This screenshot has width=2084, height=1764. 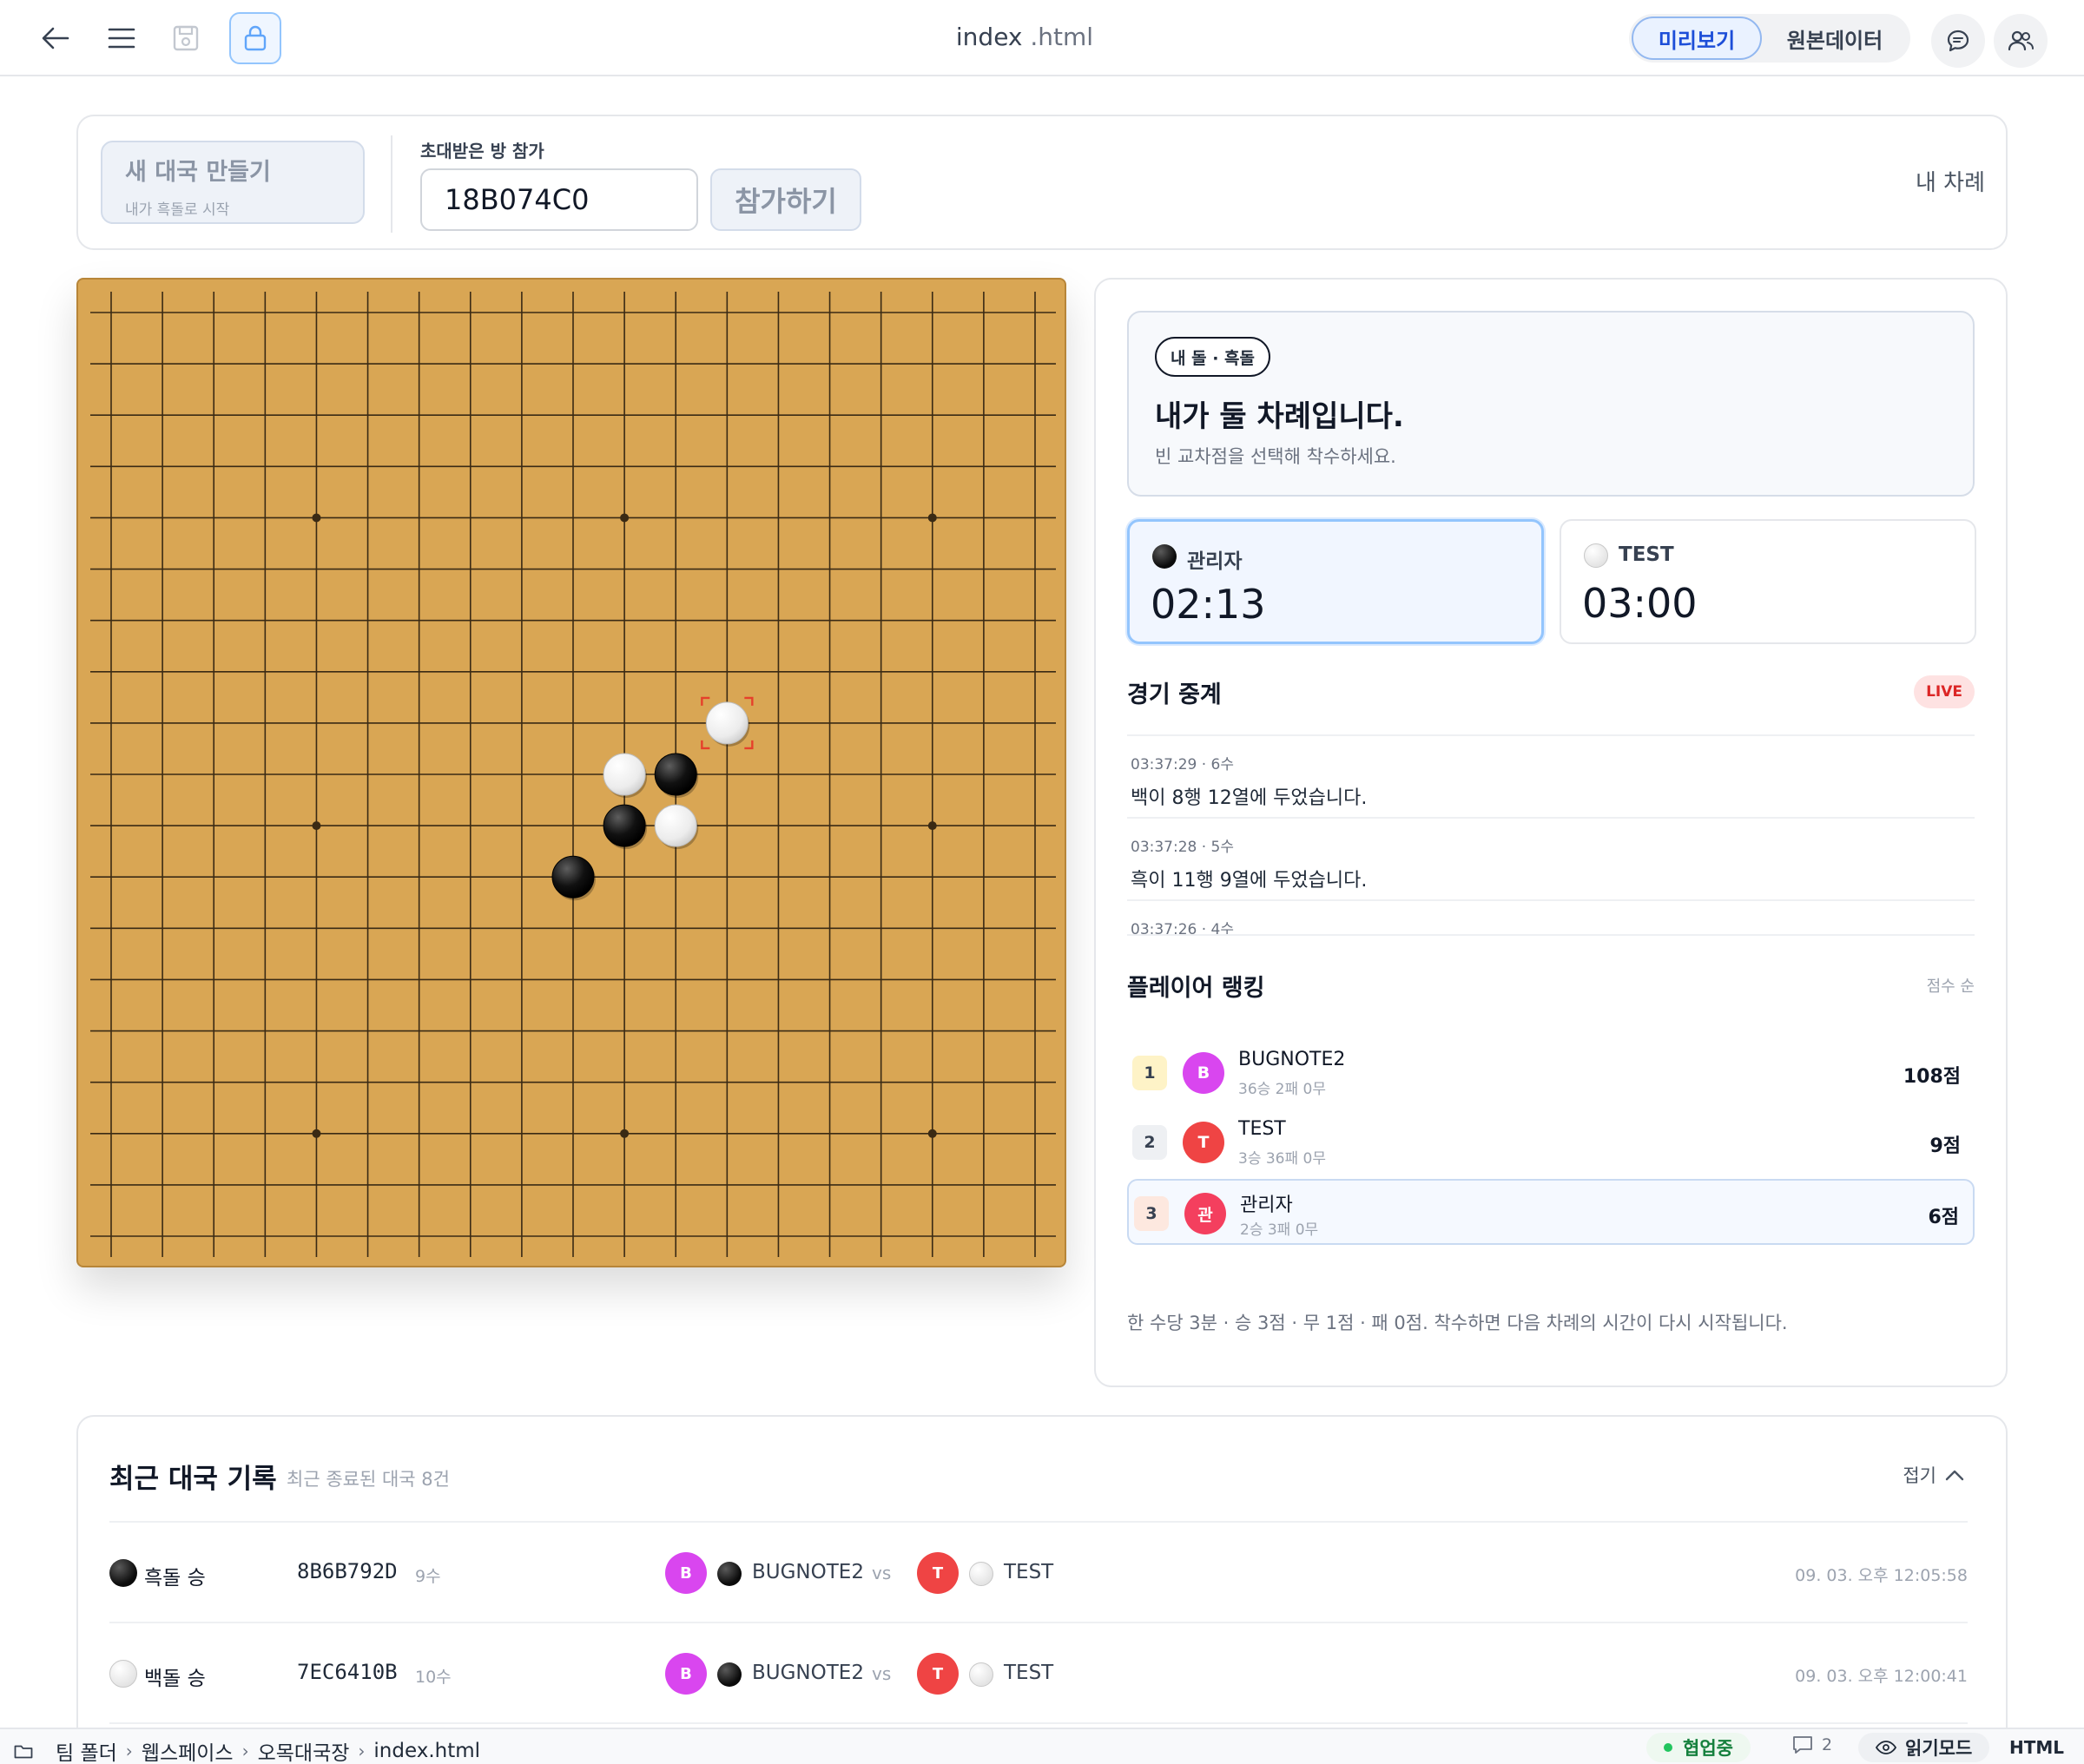 What do you see at coordinates (1646, 555) in the screenshot?
I see `timer-player-name: TEST` at bounding box center [1646, 555].